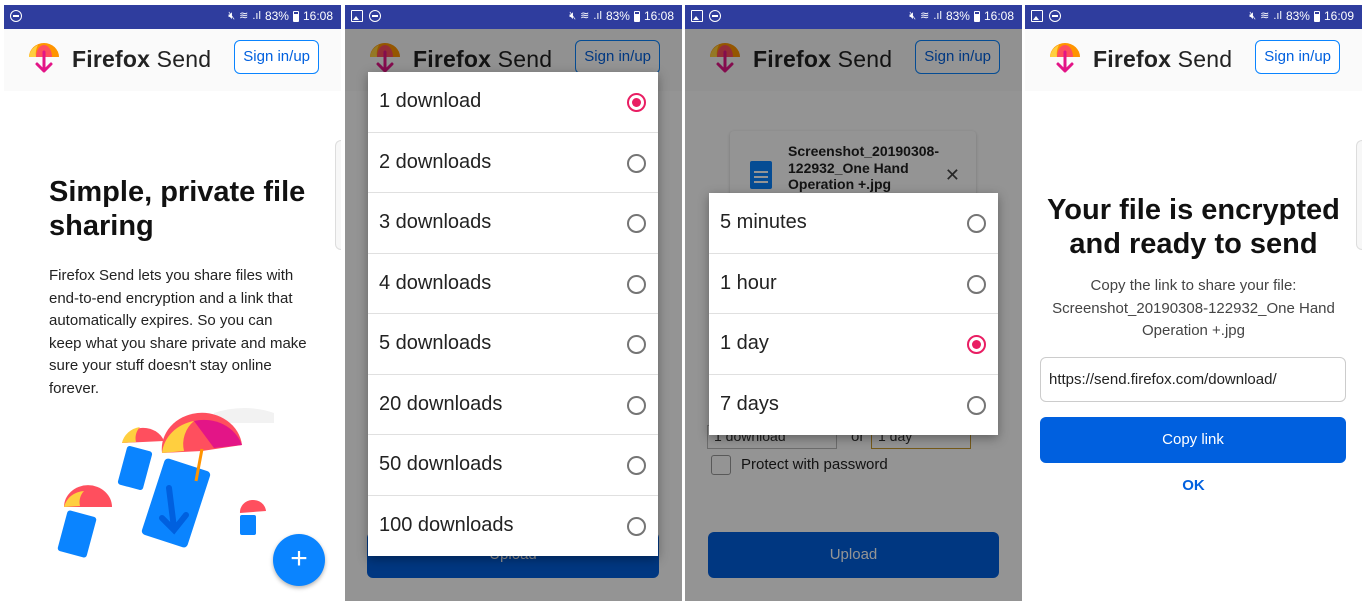 Image resolution: width=1366 pixels, height=606 pixels. Describe the element at coordinates (853, 344) in the screenshot. I see `expiry-option: 1 day` at that location.